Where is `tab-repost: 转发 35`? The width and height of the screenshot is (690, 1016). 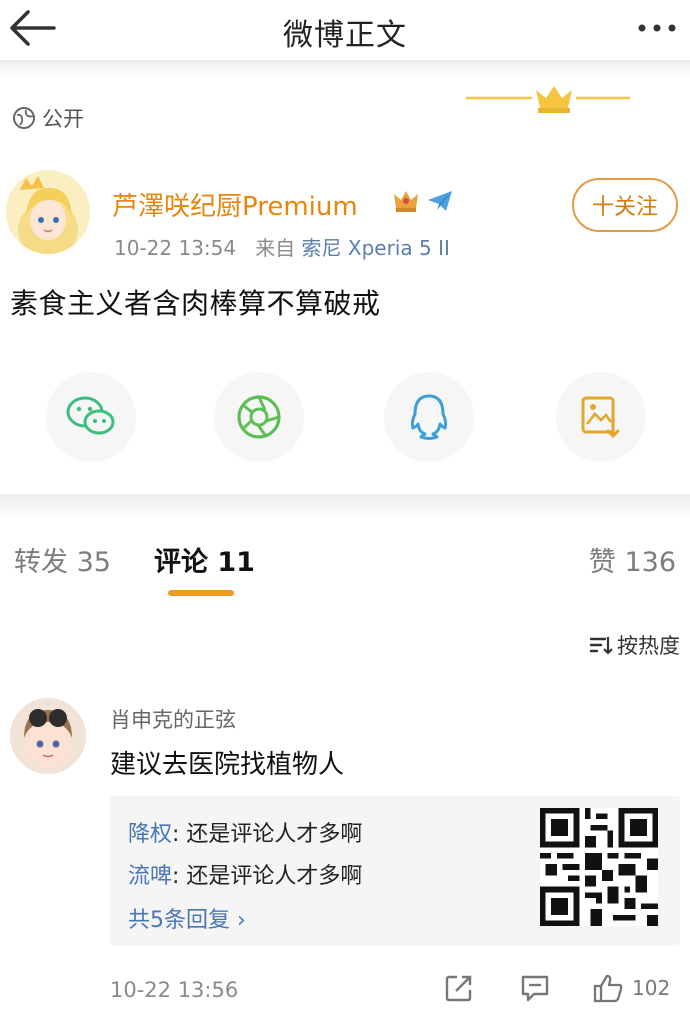 tab-repost: 转发 35 is located at coordinates (62, 559).